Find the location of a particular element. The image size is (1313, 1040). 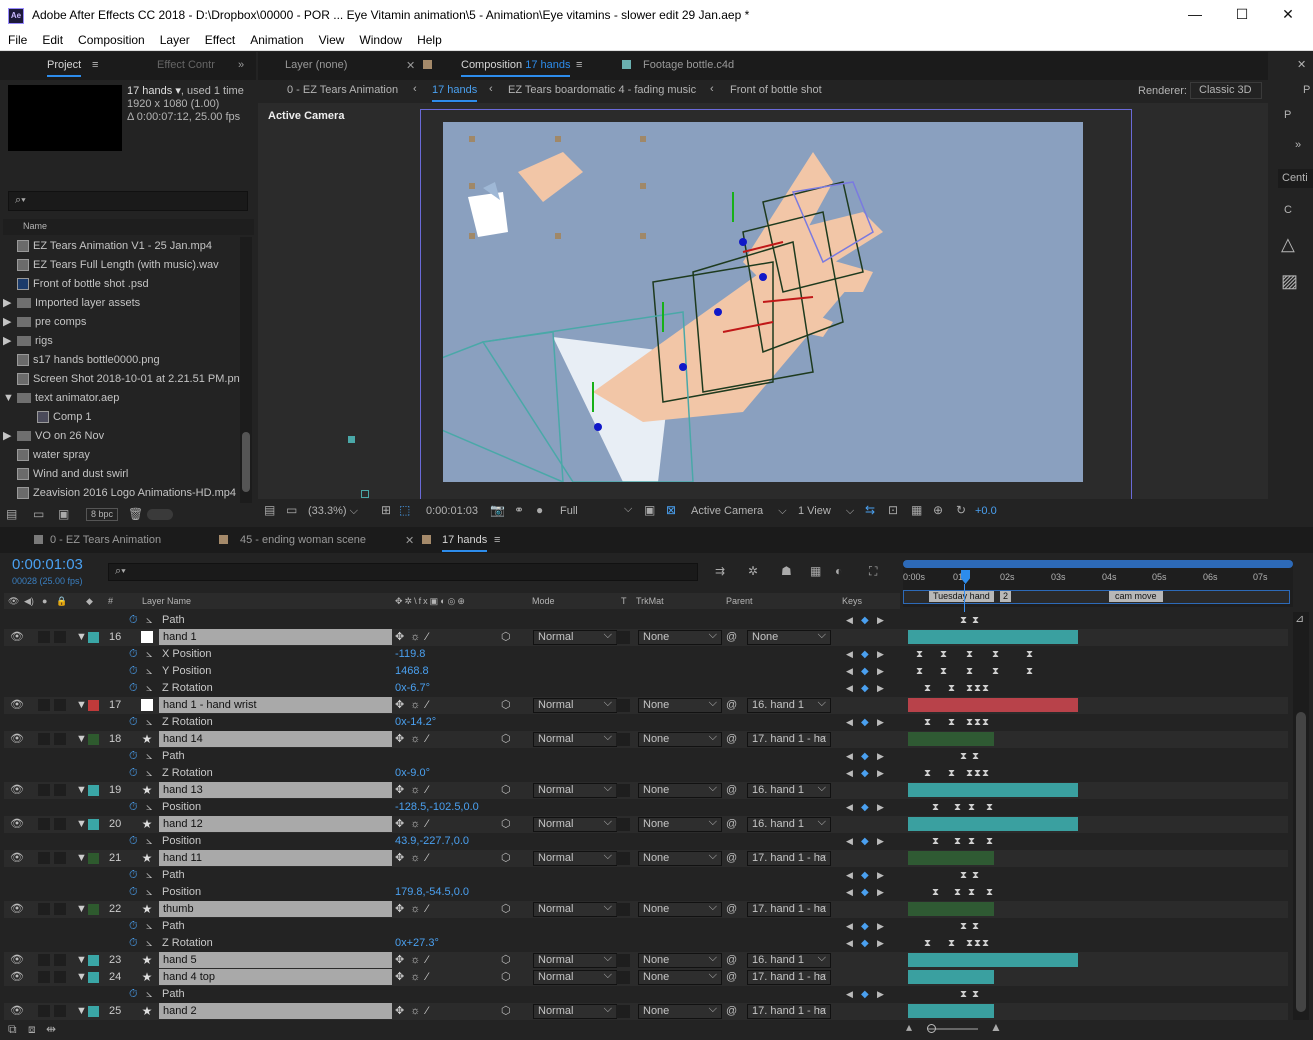

tab-footage: Footage bottle.c4d is located at coordinates (688, 65).